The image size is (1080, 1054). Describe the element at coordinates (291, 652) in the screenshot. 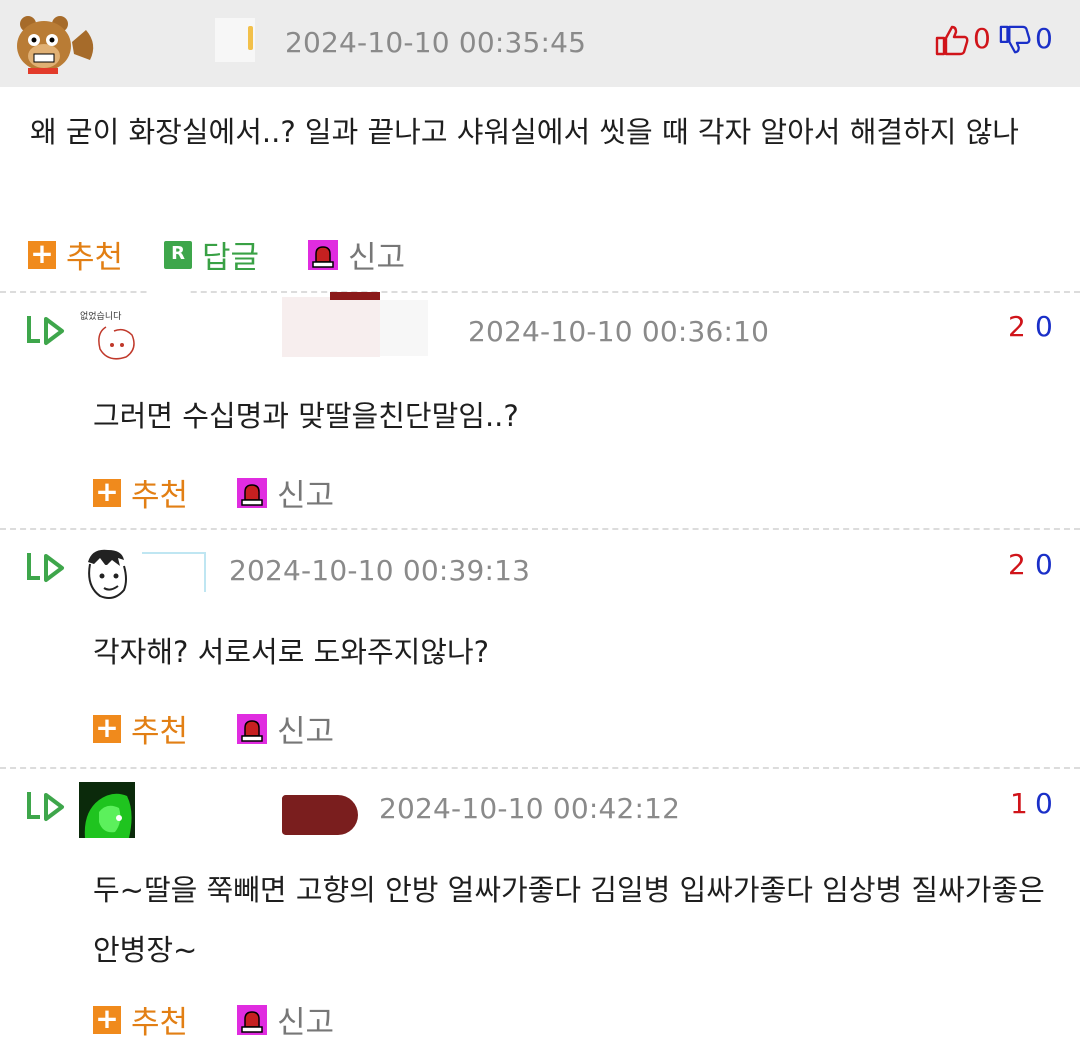

I see `reply-body: 각자해? 서로서로 도와주지않나?` at that location.